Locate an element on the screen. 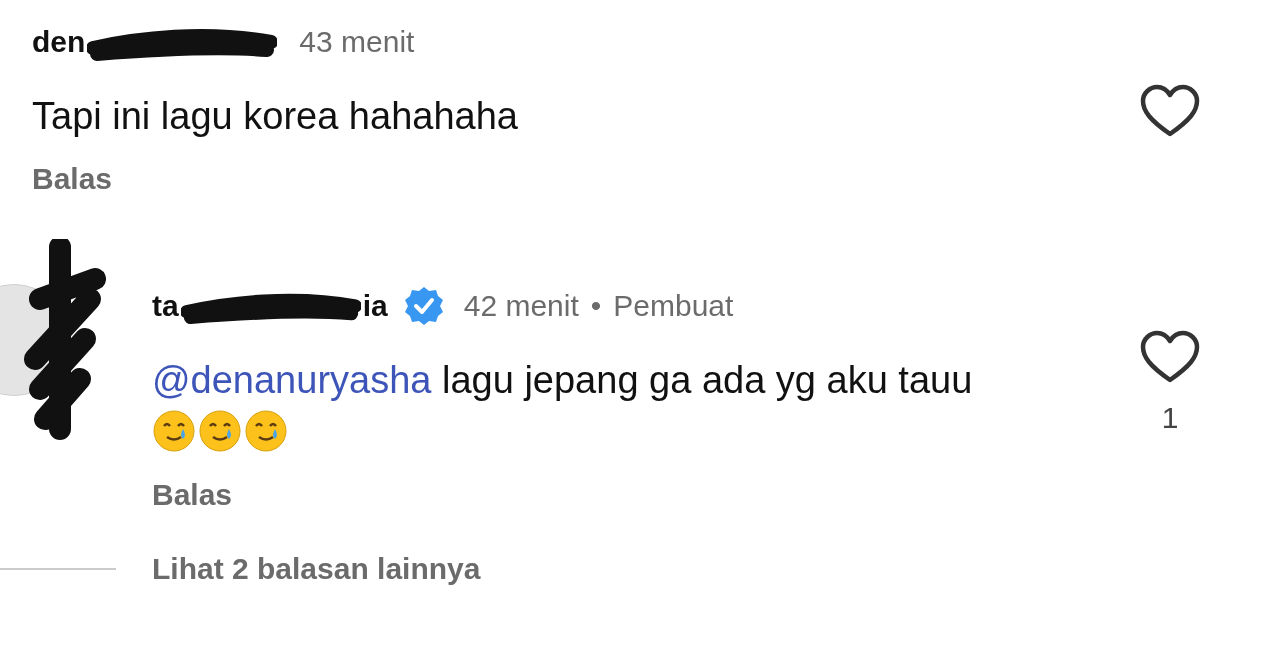  comment-text: @denanuryasha lagu jepang ga ada yg aku tauu is located at coordinates (567, 406).